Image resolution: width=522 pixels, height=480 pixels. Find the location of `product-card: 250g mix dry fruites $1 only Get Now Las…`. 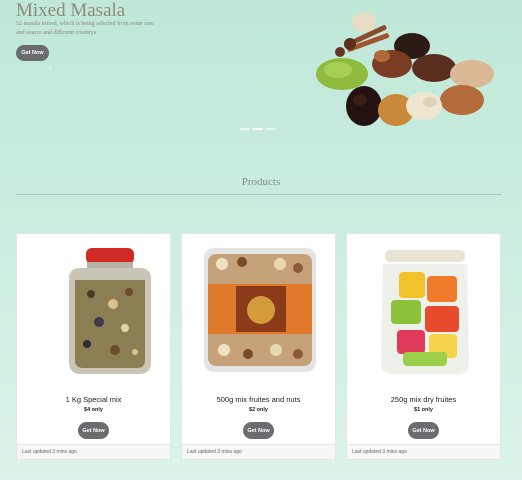

product-card: 250g mix dry fruites $1 only Get Now Las… is located at coordinates (423, 346).